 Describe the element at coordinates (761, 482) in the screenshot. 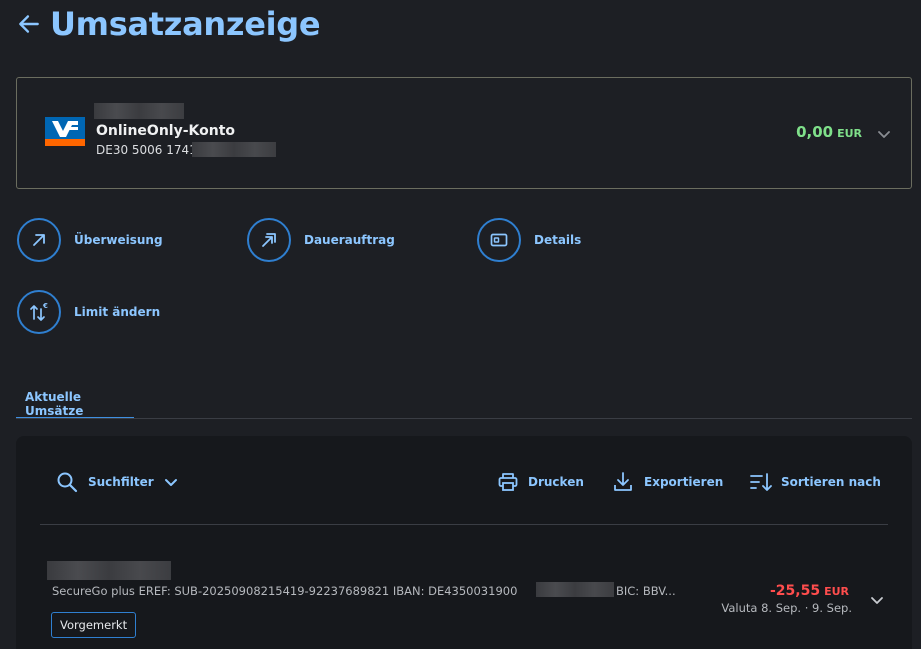

I see `sort-icon` at that location.